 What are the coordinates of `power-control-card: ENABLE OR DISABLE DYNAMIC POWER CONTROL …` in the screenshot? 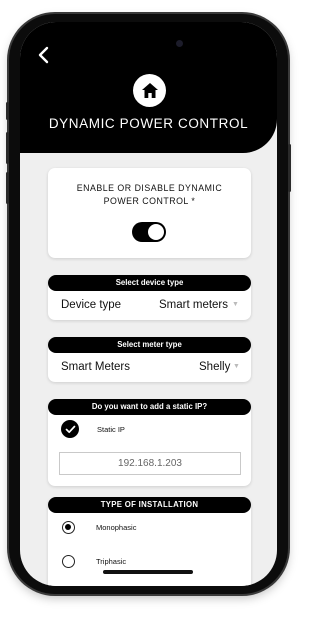 It's located at (149, 213).